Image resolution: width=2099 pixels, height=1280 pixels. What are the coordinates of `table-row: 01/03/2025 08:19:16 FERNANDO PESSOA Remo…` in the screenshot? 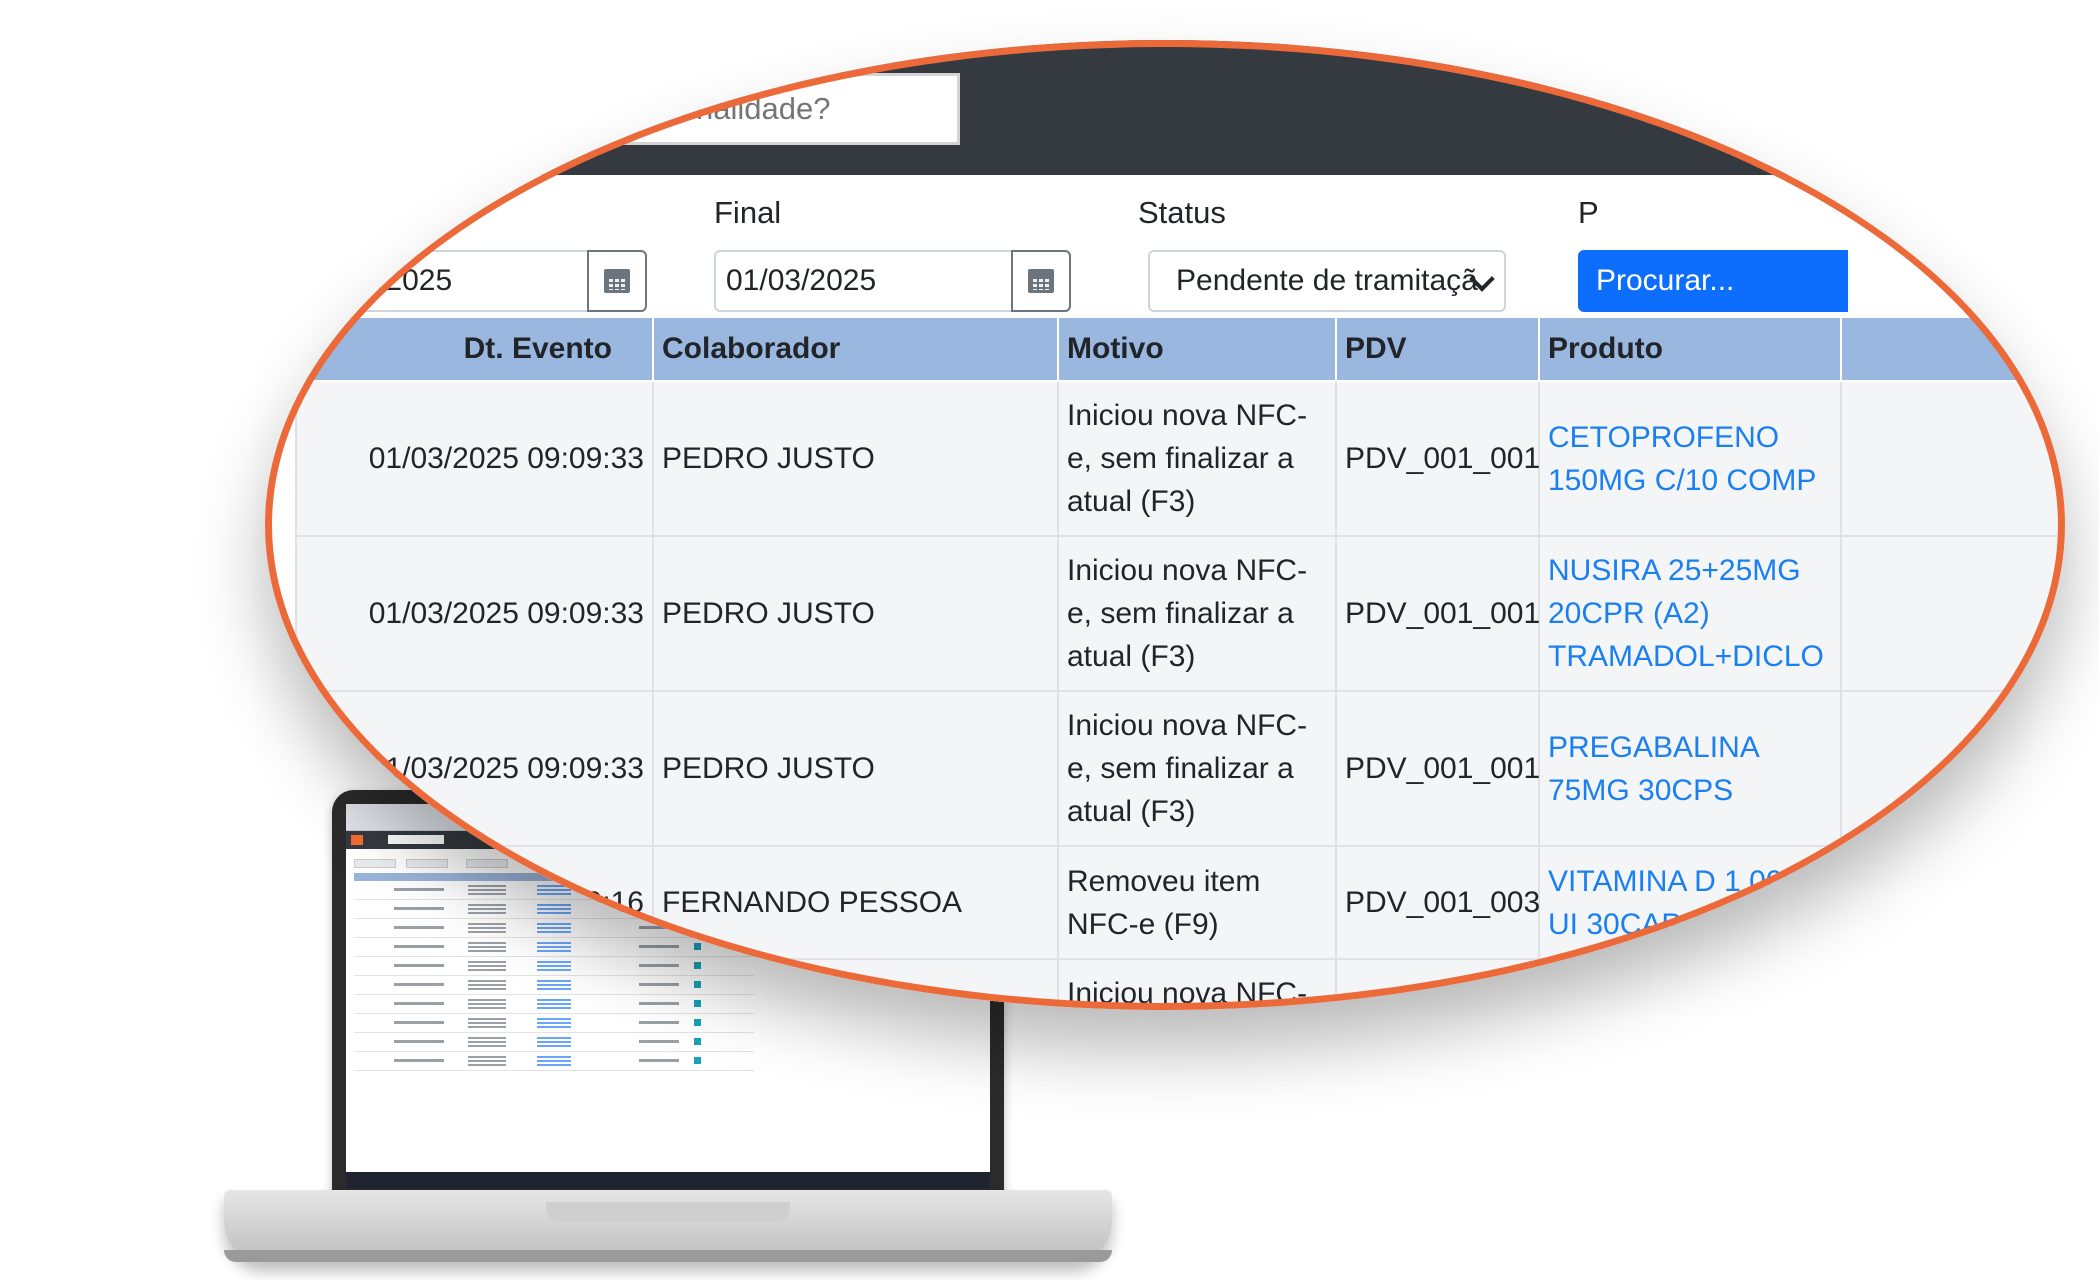 It's located at (1180, 902).